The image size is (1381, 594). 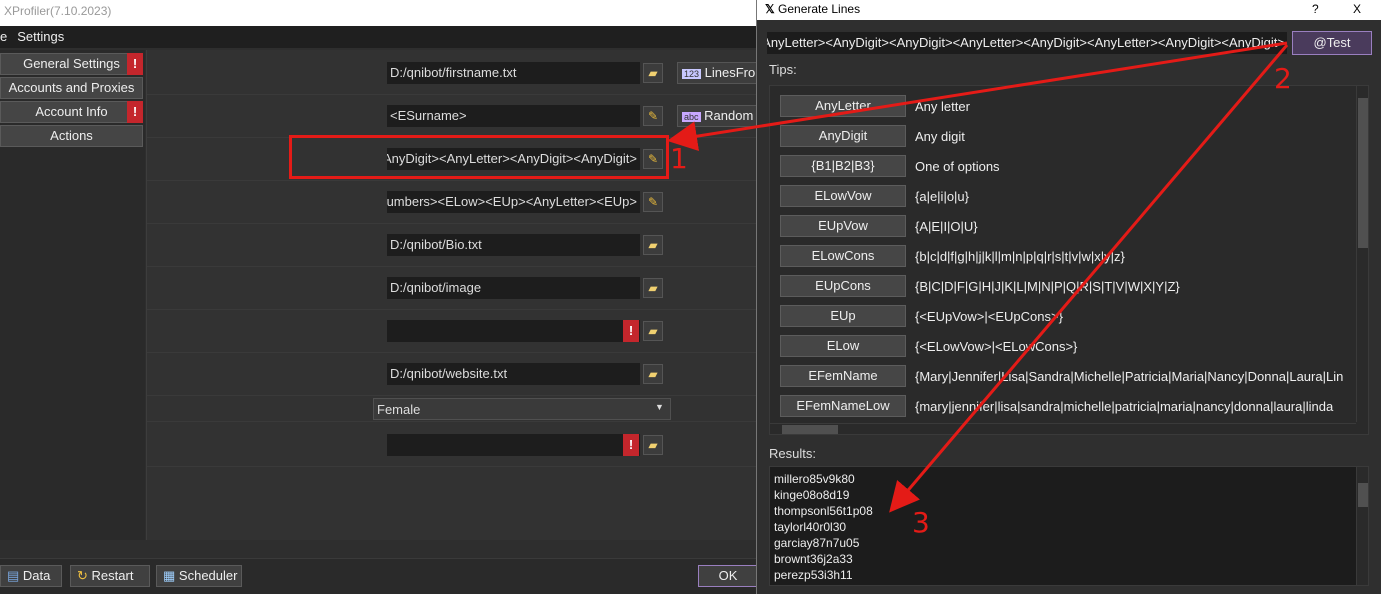 What do you see at coordinates (817, 543) in the screenshot?
I see `result-line: garciay87n7u05` at bounding box center [817, 543].